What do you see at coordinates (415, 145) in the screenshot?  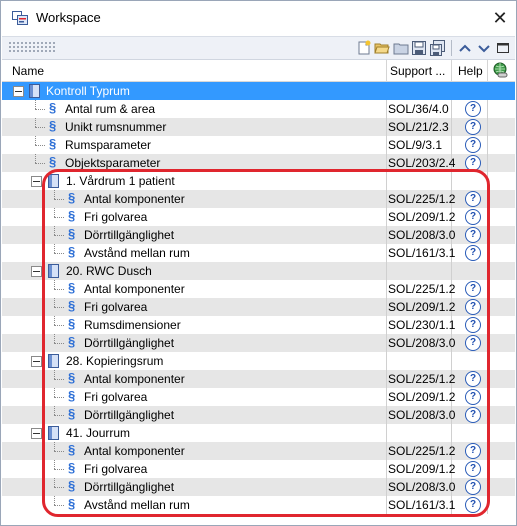 I see `support-code: SOL/9/3.1` at bounding box center [415, 145].